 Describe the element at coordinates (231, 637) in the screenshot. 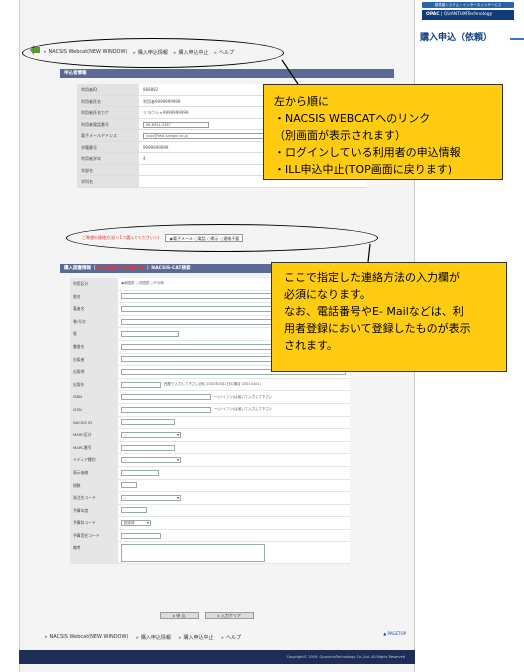

I see `nav-help: ▸ ヘルプ` at that location.